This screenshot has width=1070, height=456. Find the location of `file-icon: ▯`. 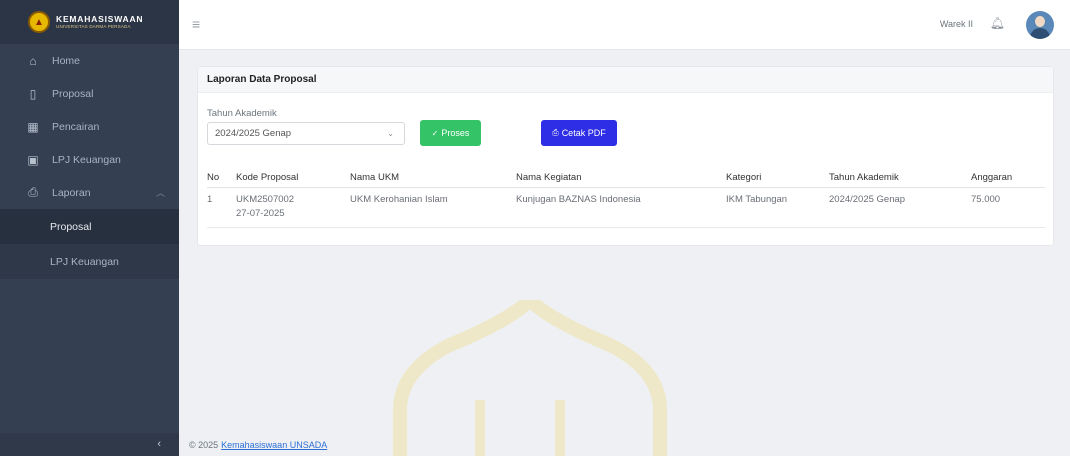

file-icon: ▯ is located at coordinates (33, 93).